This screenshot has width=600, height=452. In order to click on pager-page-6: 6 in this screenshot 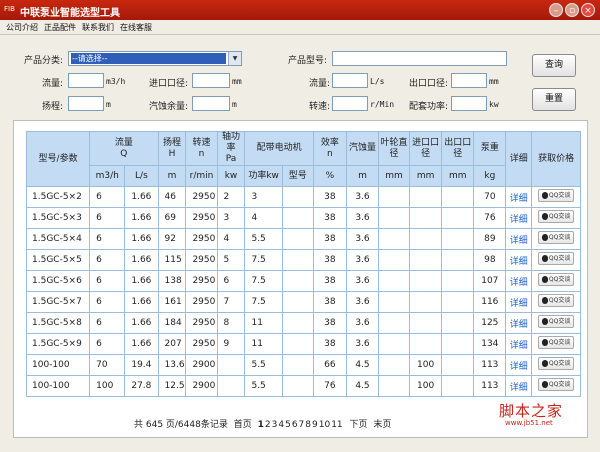, I will do `click(295, 425)`.